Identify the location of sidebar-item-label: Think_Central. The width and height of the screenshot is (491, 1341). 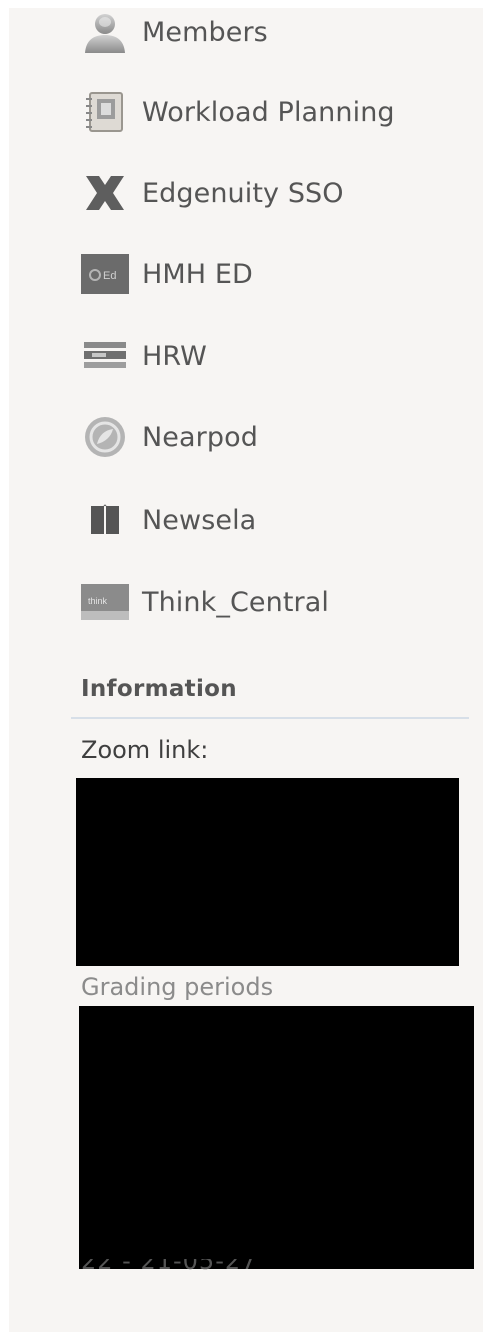
(235, 602).